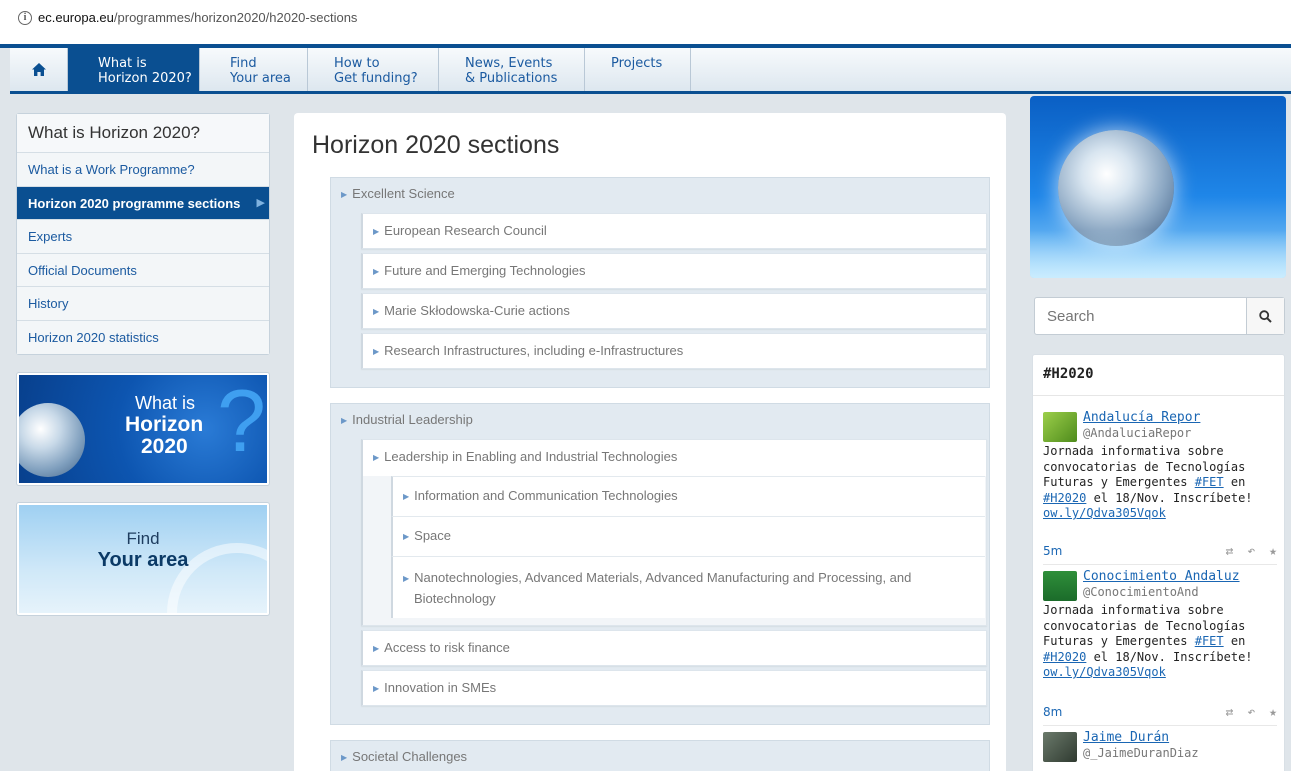  What do you see at coordinates (1160, 713) in the screenshot?
I see `tweet-meta: 8m ⇄ ↶ ★` at bounding box center [1160, 713].